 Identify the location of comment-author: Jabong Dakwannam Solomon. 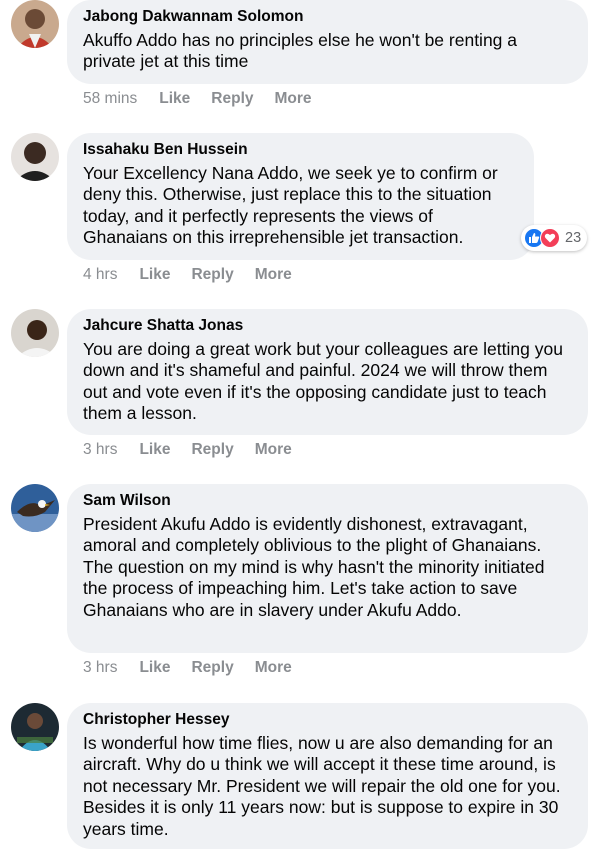
(327, 17).